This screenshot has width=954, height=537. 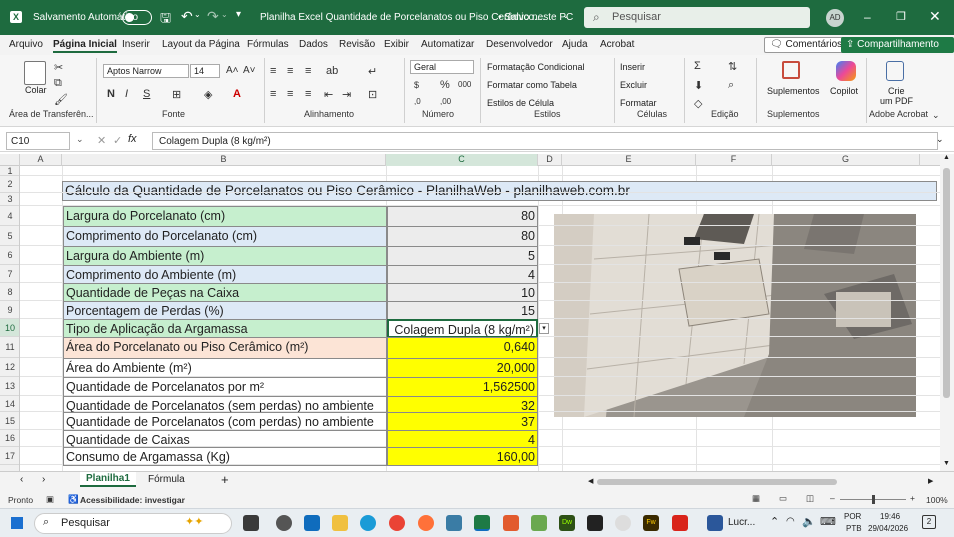 What do you see at coordinates (232, 70) in the screenshot?
I see `increase-font-icon: A˄` at bounding box center [232, 70].